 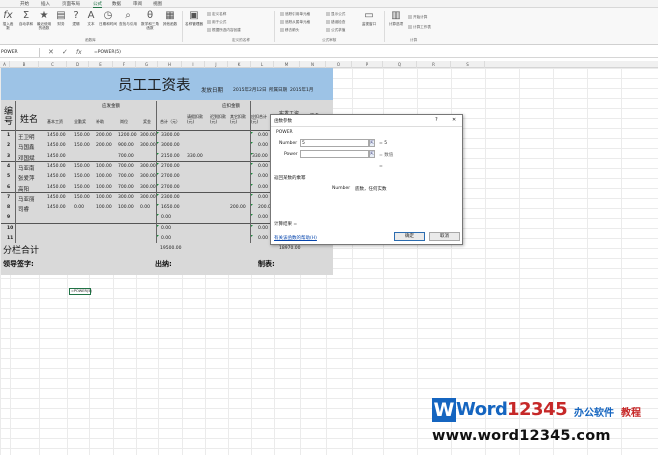 What do you see at coordinates (224, 30) in the screenshot?
I see `create-from-selection-button: 根据所选内容创建` at bounding box center [224, 30].